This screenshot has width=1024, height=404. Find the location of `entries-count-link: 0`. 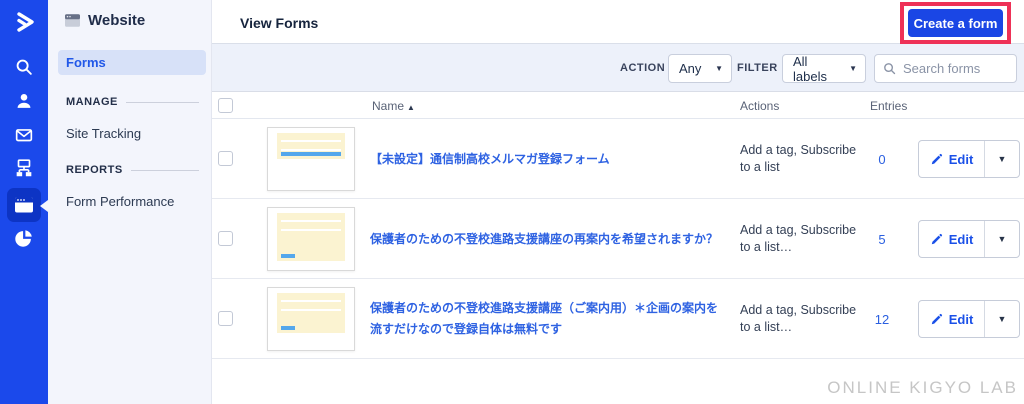

entries-count-link: 0 is located at coordinates (881, 159).